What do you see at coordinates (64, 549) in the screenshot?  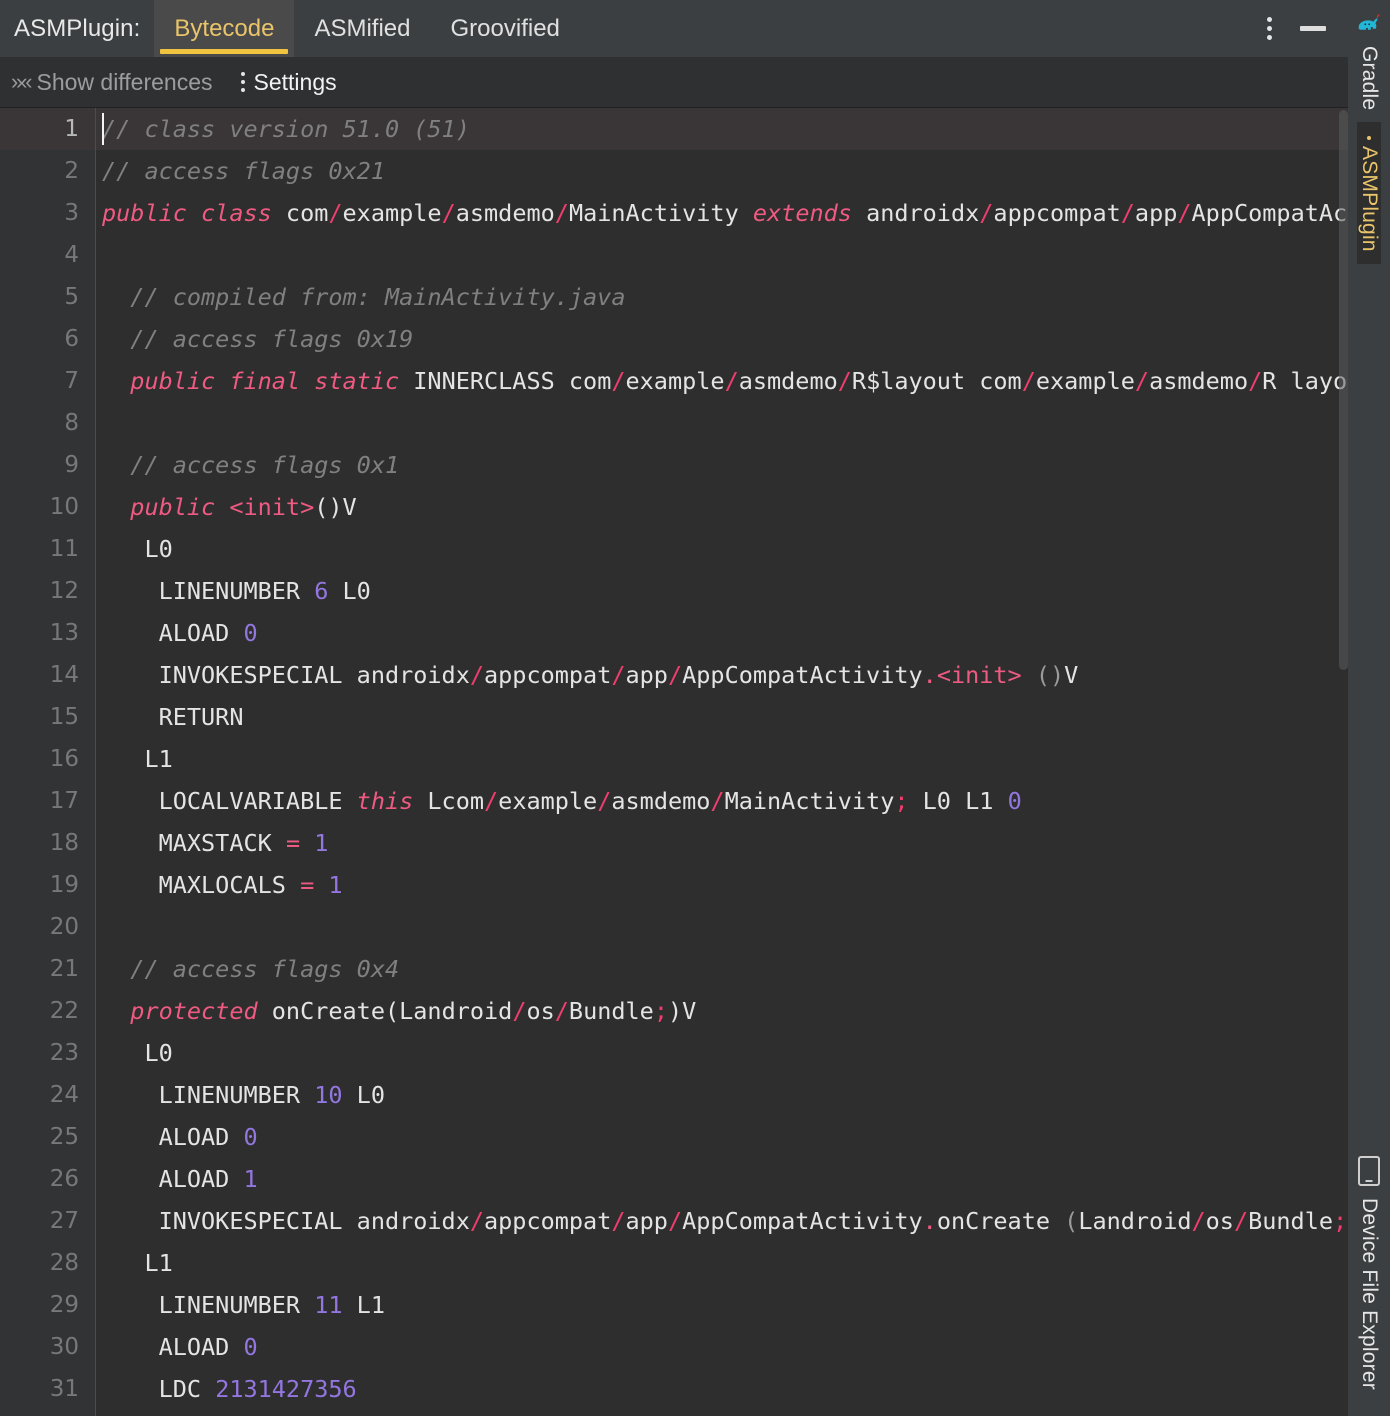 I see `line-number: 11` at bounding box center [64, 549].